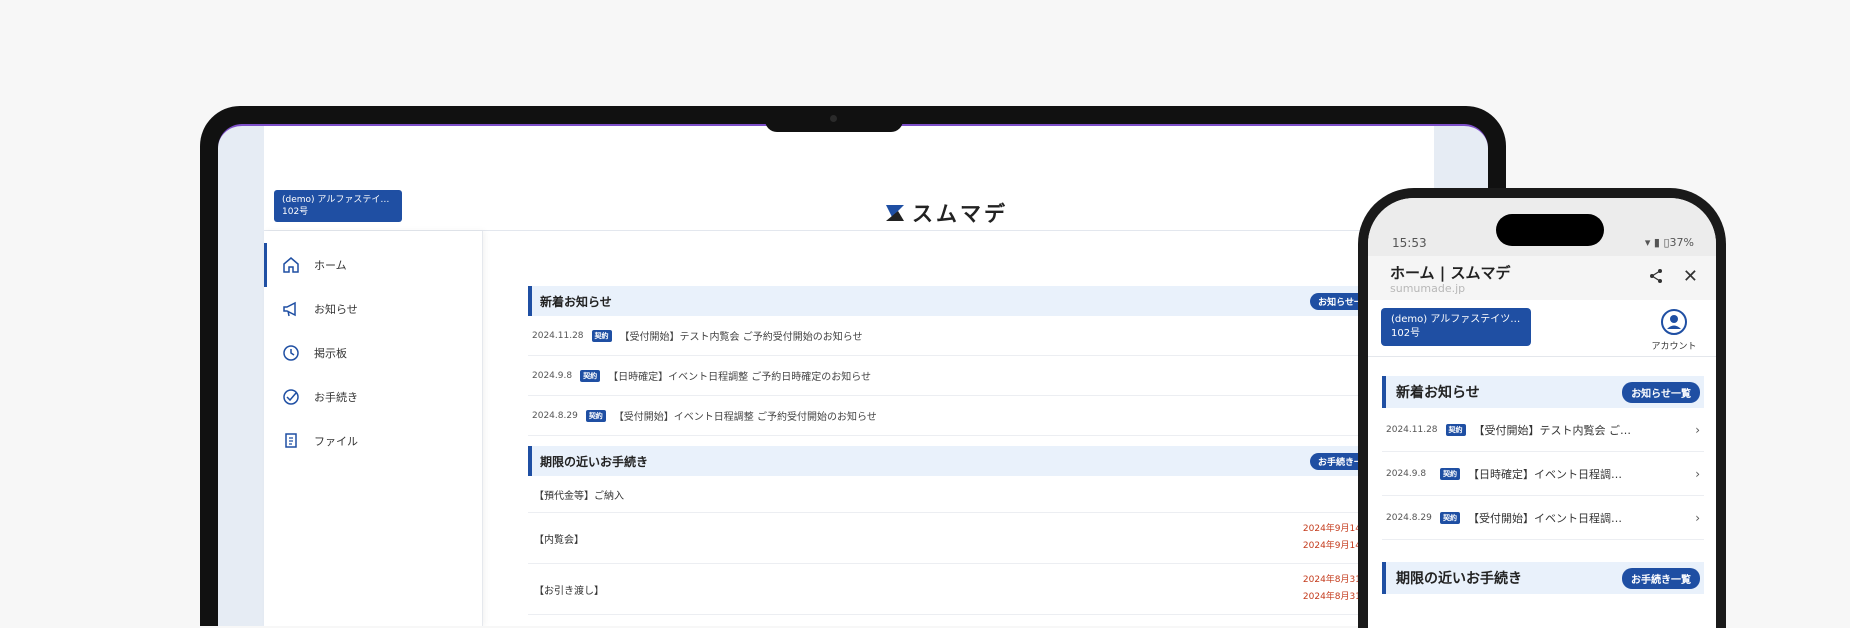 The width and height of the screenshot is (1850, 628). Describe the element at coordinates (373, 309) in the screenshot. I see `sidebar-item-news: お知らせ` at that location.